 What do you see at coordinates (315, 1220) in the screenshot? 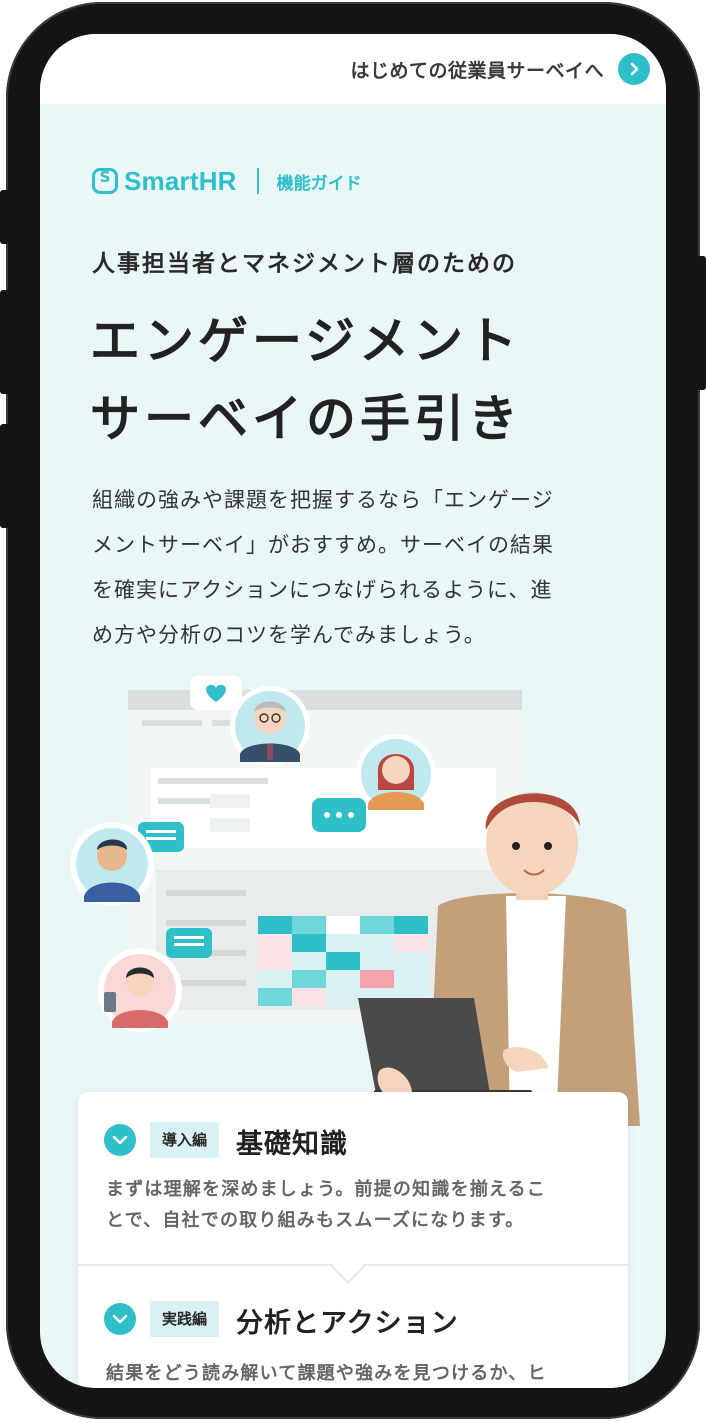
I see `section-body-line: とで、自社での取り組みもスムーズになります。` at bounding box center [315, 1220].